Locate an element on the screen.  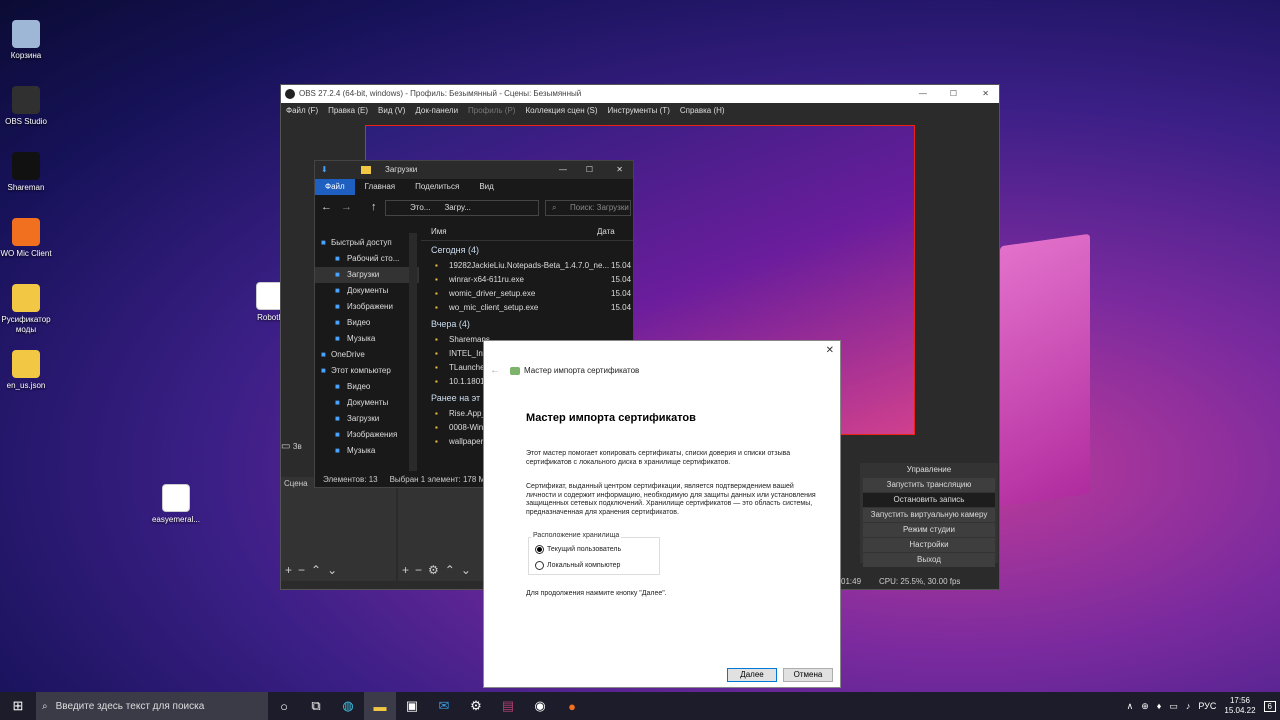
group-header: Сегодня (4) is located at coordinates (527, 250).